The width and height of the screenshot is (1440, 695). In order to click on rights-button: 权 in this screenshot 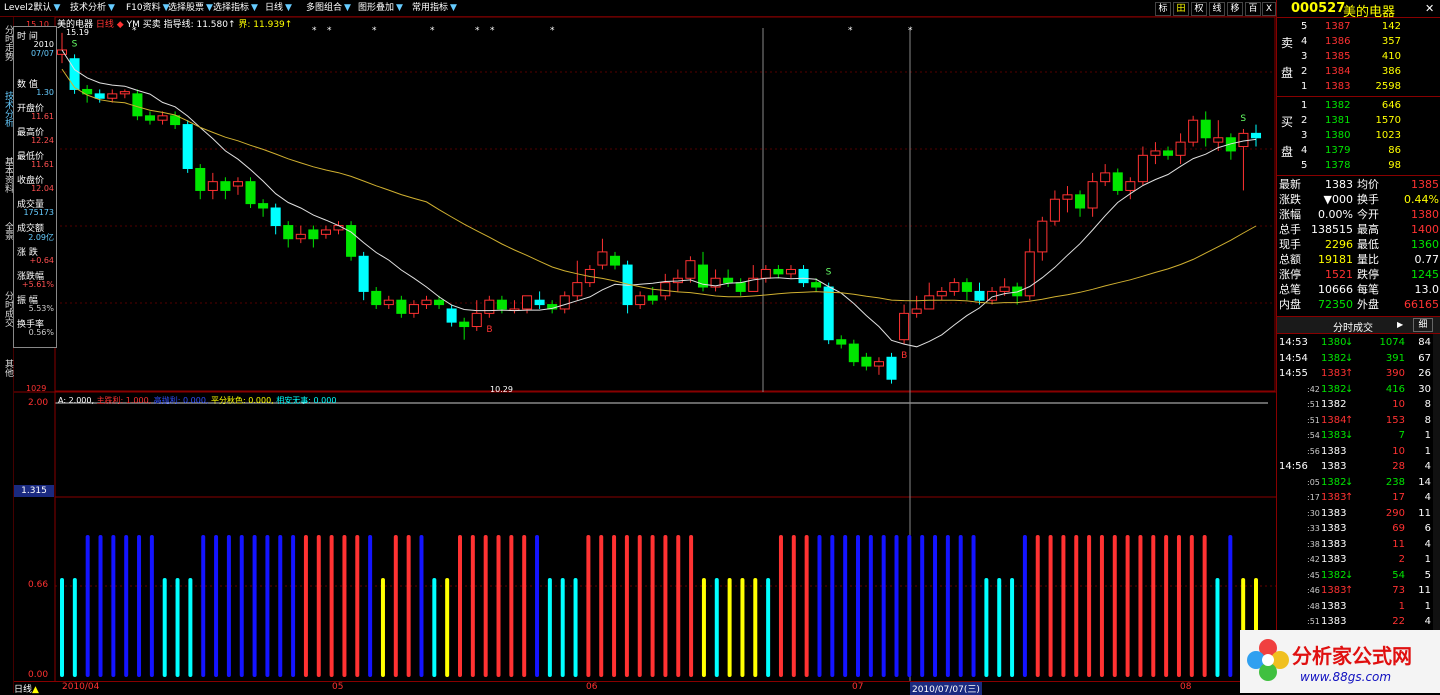, I will do `click(1199, 9)`.